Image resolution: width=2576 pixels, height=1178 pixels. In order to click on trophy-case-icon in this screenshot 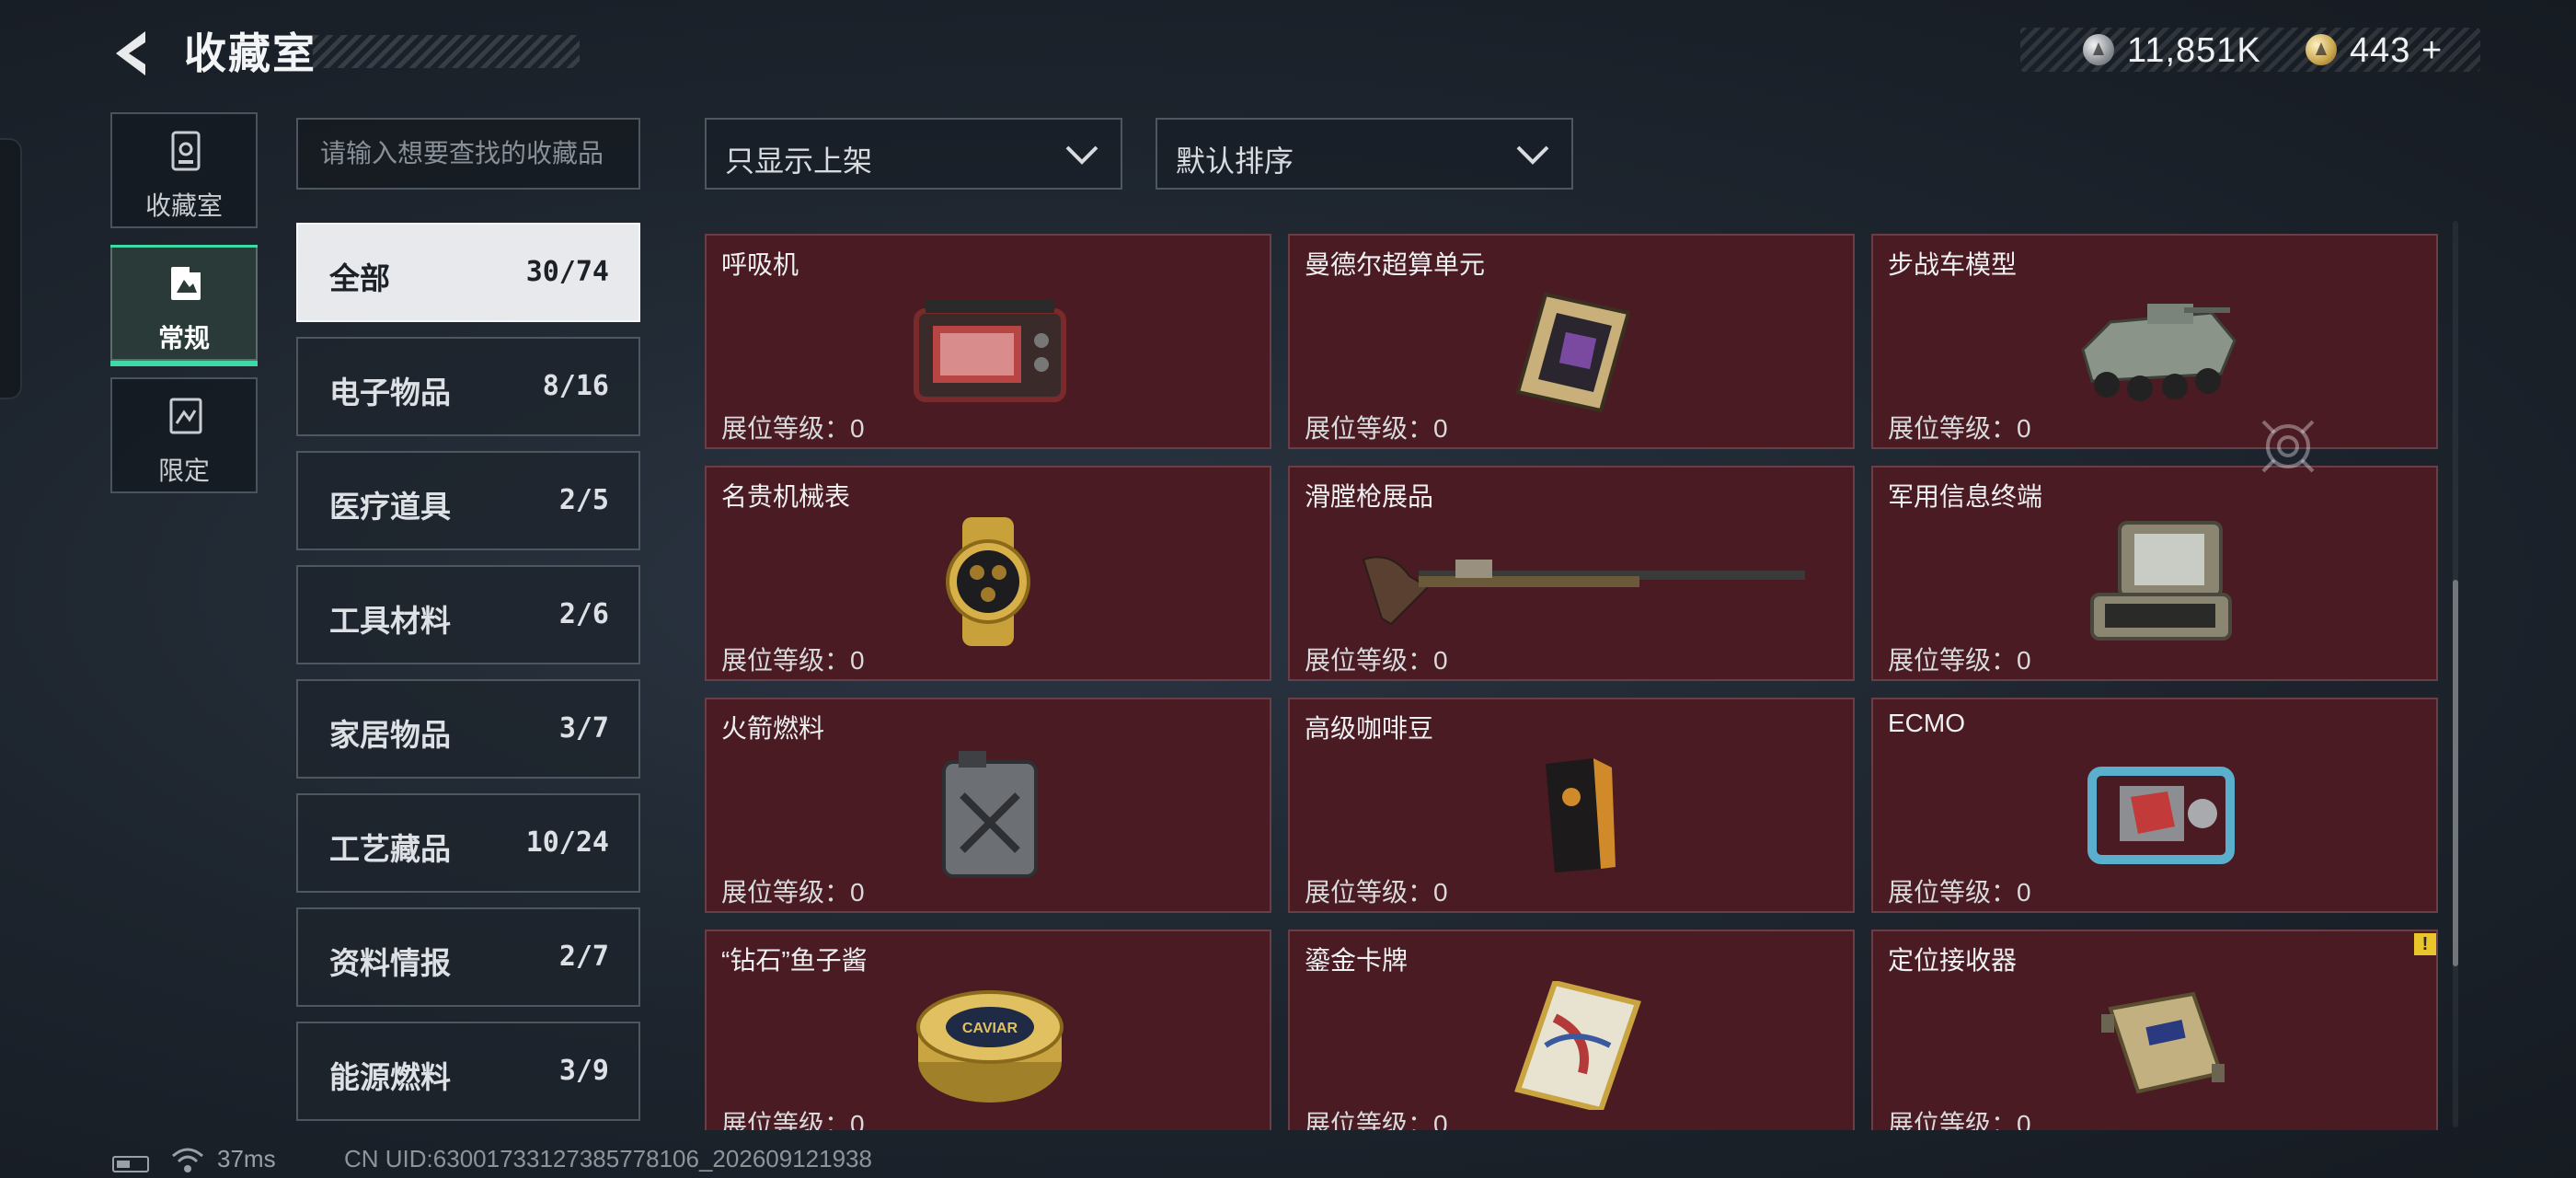, I will do `click(186, 151)`.